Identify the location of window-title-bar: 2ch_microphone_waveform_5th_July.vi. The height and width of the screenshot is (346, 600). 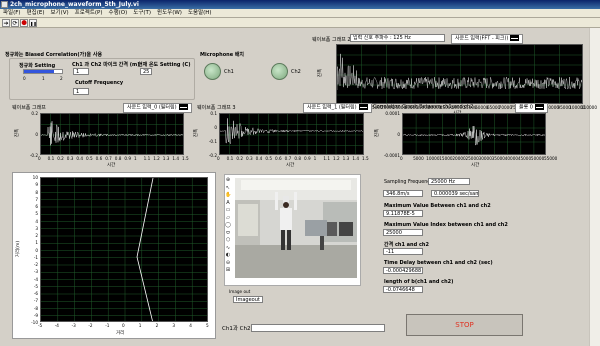
(300, 4).